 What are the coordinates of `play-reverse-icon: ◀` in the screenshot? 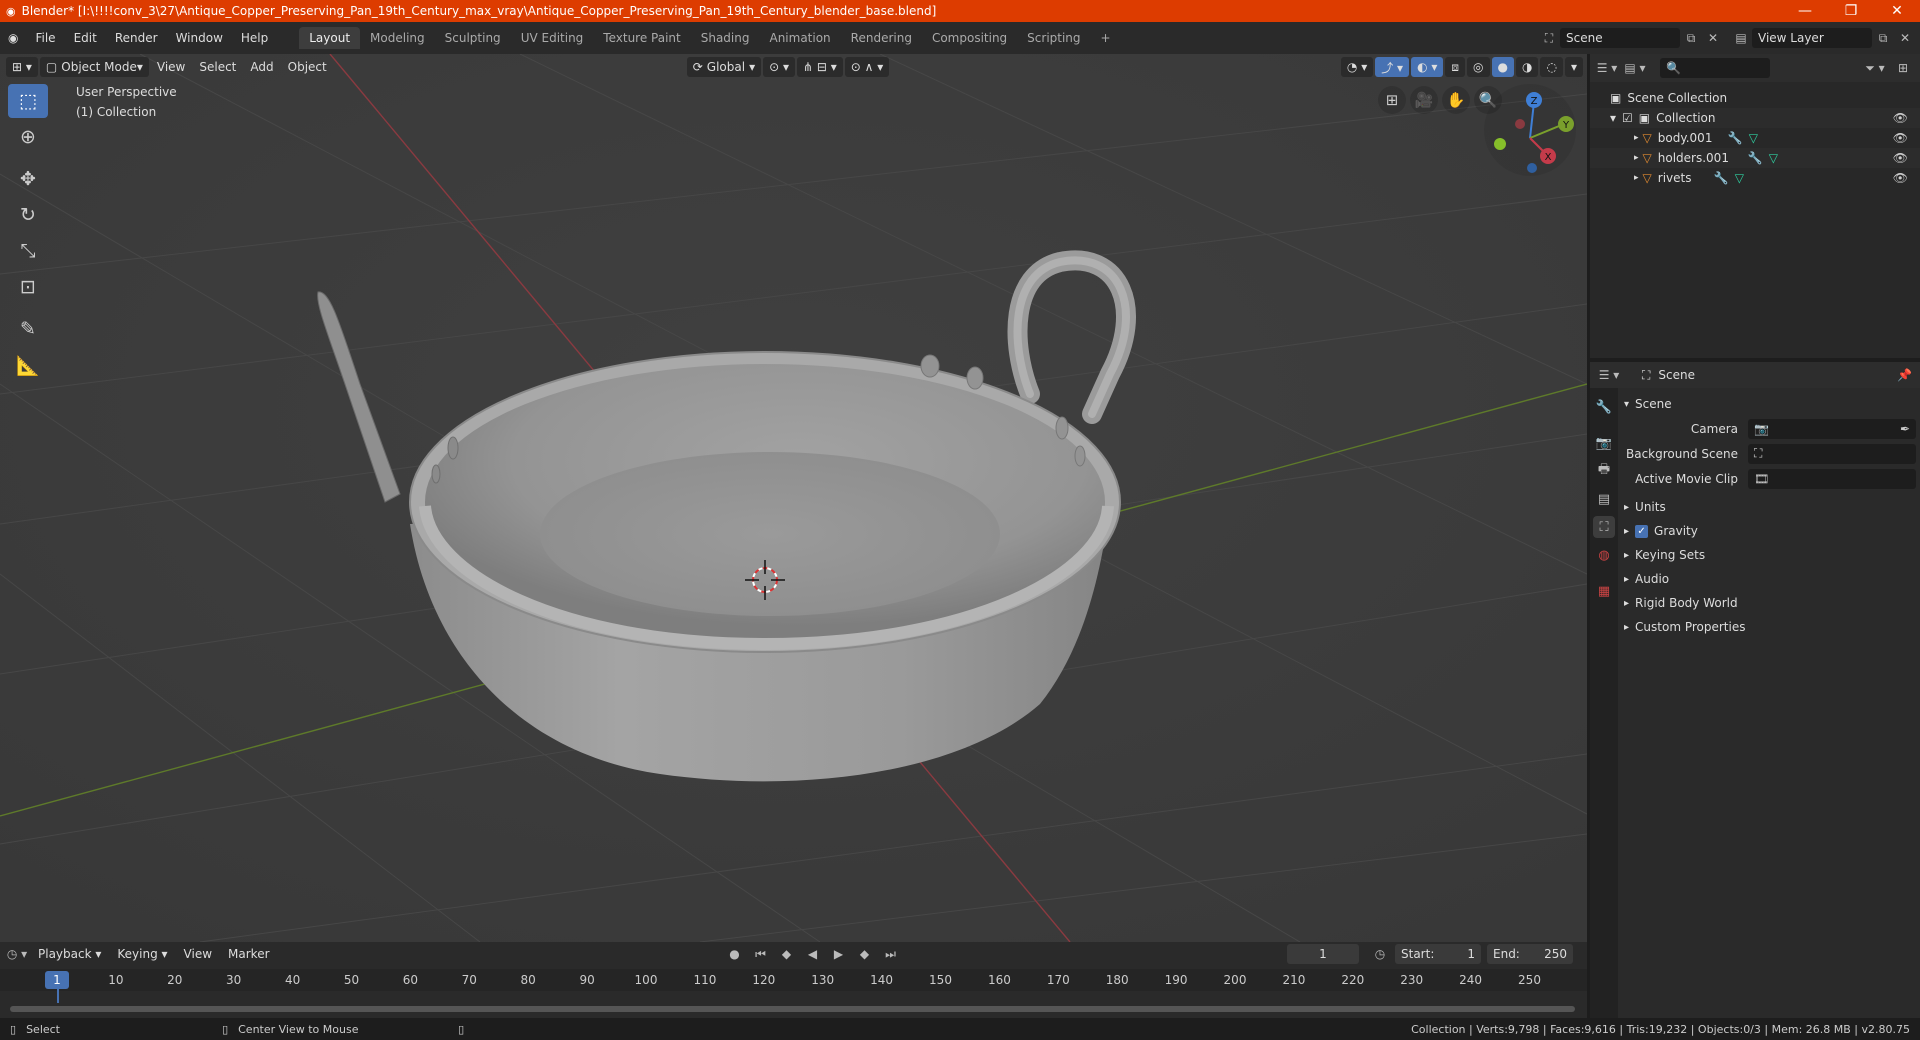 It's located at (813, 954).